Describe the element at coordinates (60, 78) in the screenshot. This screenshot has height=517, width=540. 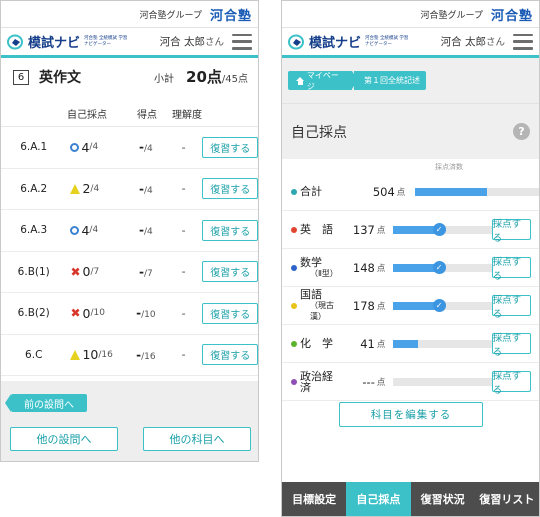
I see `question-title: 英作文` at that location.